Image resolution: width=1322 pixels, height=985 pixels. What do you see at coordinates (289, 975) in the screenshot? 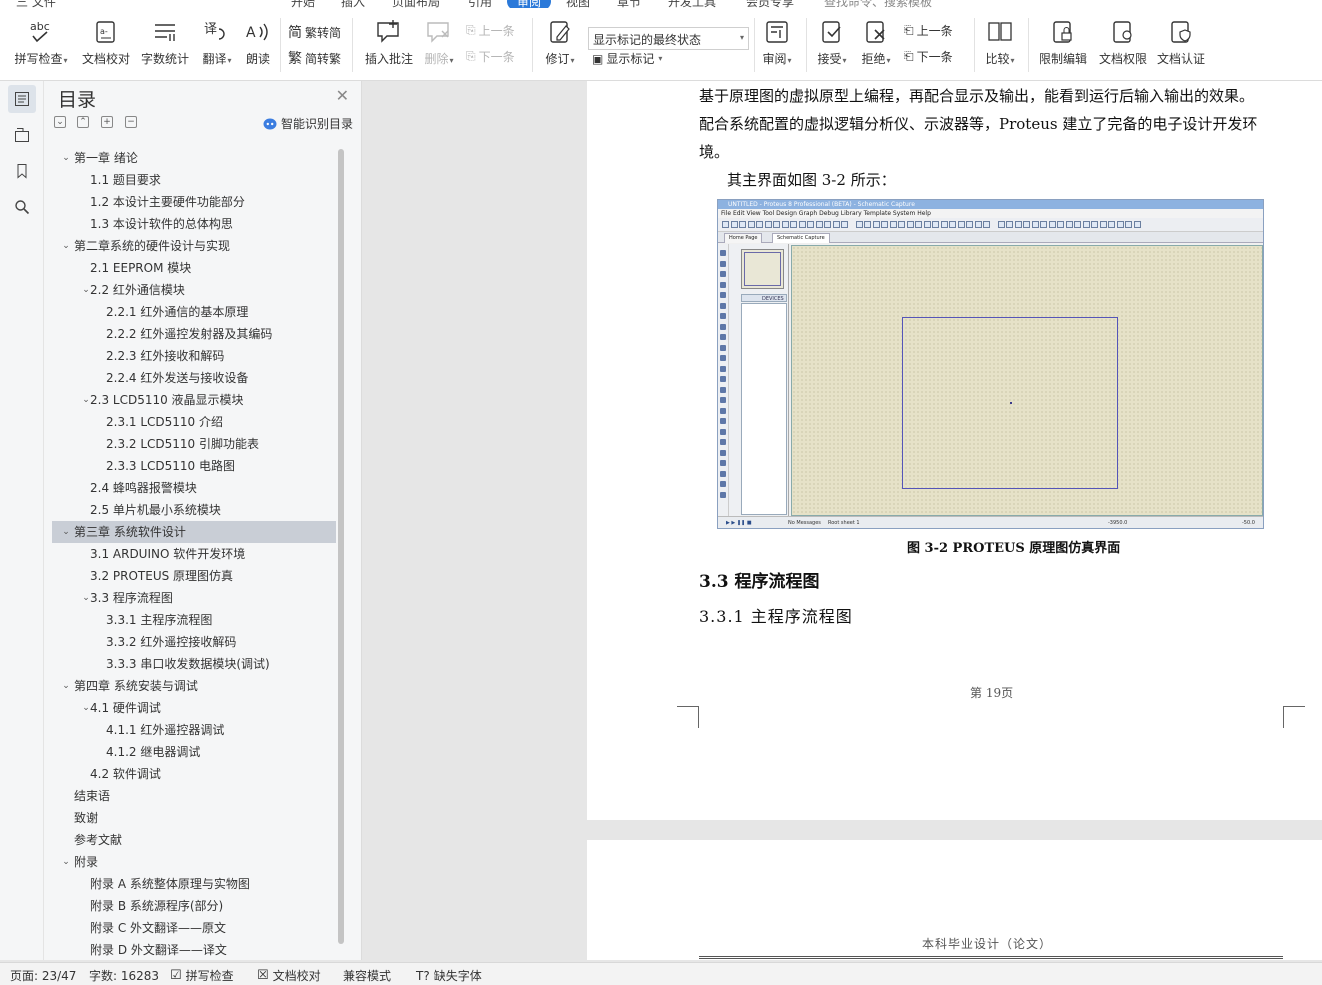
I see `doc-proof-status: ☒ 文档校对` at bounding box center [289, 975].